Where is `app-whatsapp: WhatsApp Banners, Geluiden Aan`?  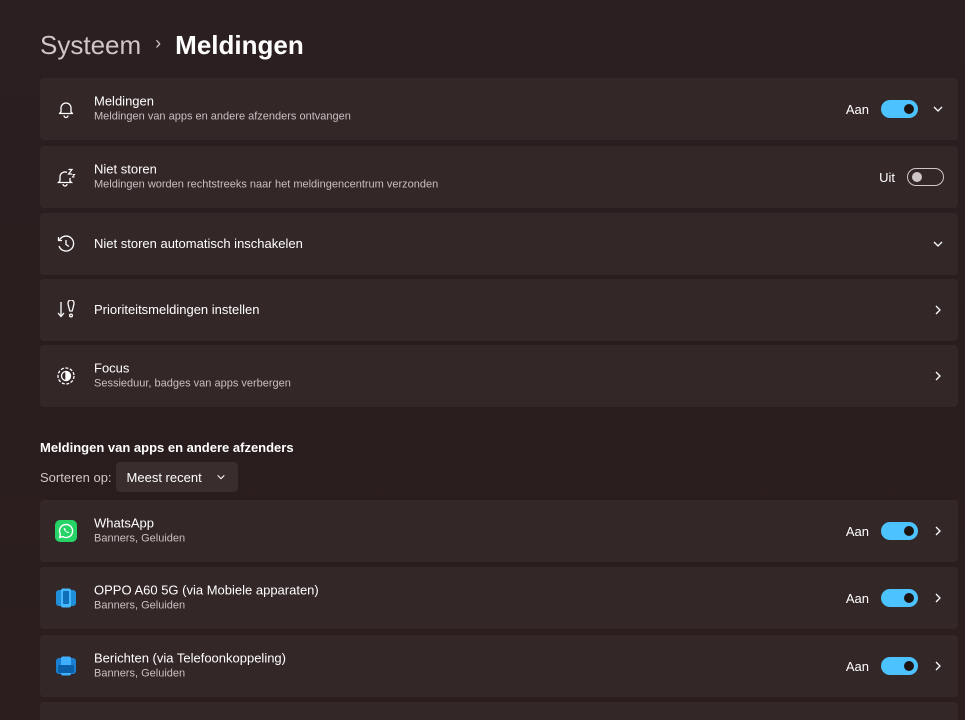
app-whatsapp: WhatsApp Banners, Geluiden Aan is located at coordinates (499, 531).